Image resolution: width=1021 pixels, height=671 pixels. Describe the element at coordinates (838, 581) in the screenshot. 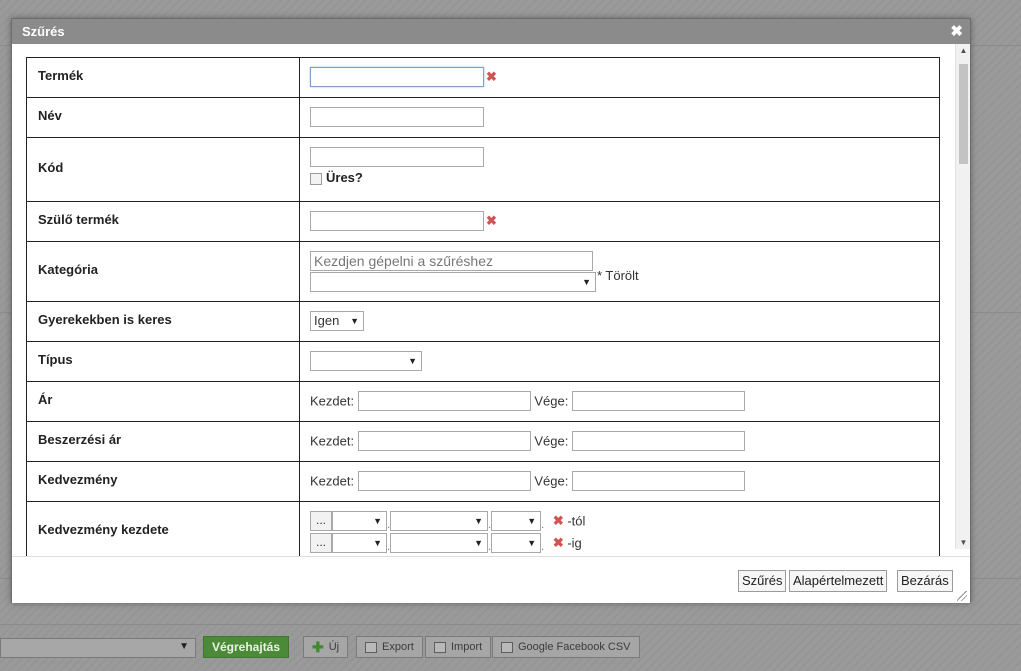

I see `default-button: Alapértelmezett` at that location.